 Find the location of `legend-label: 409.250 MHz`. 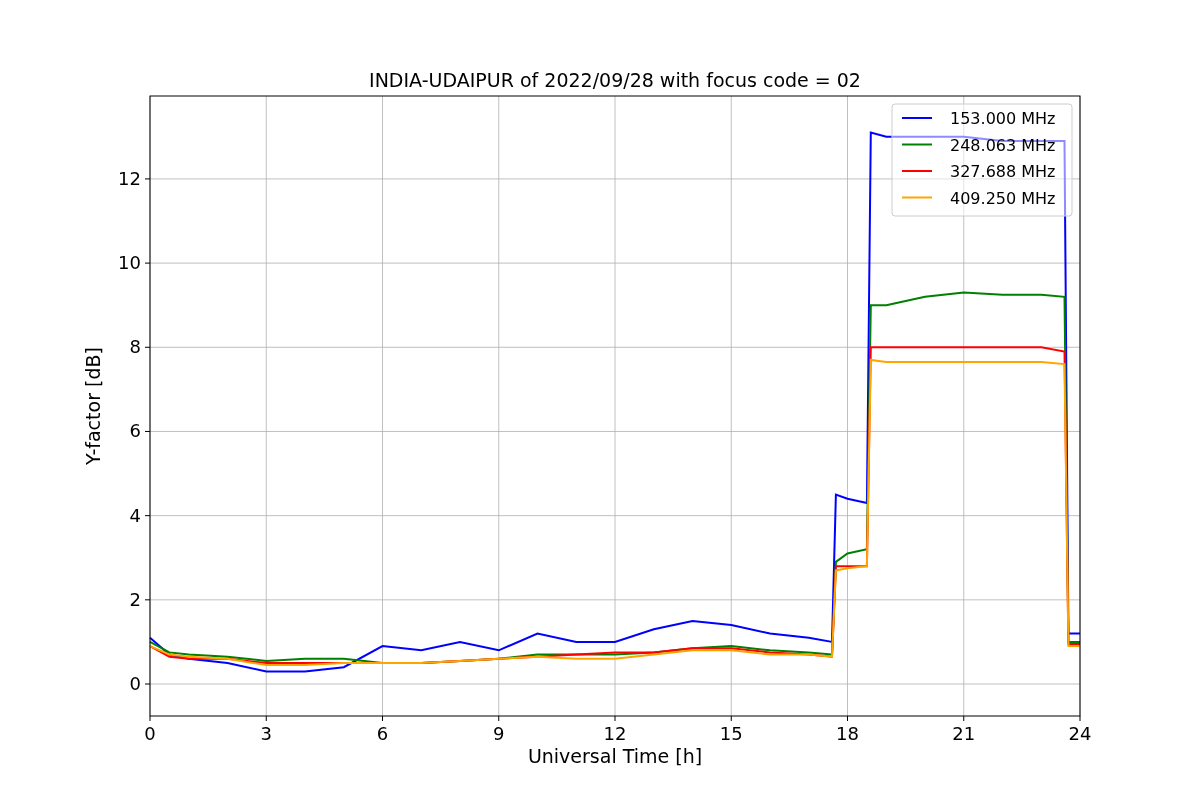

legend-label: 409.250 MHz is located at coordinates (1003, 198).